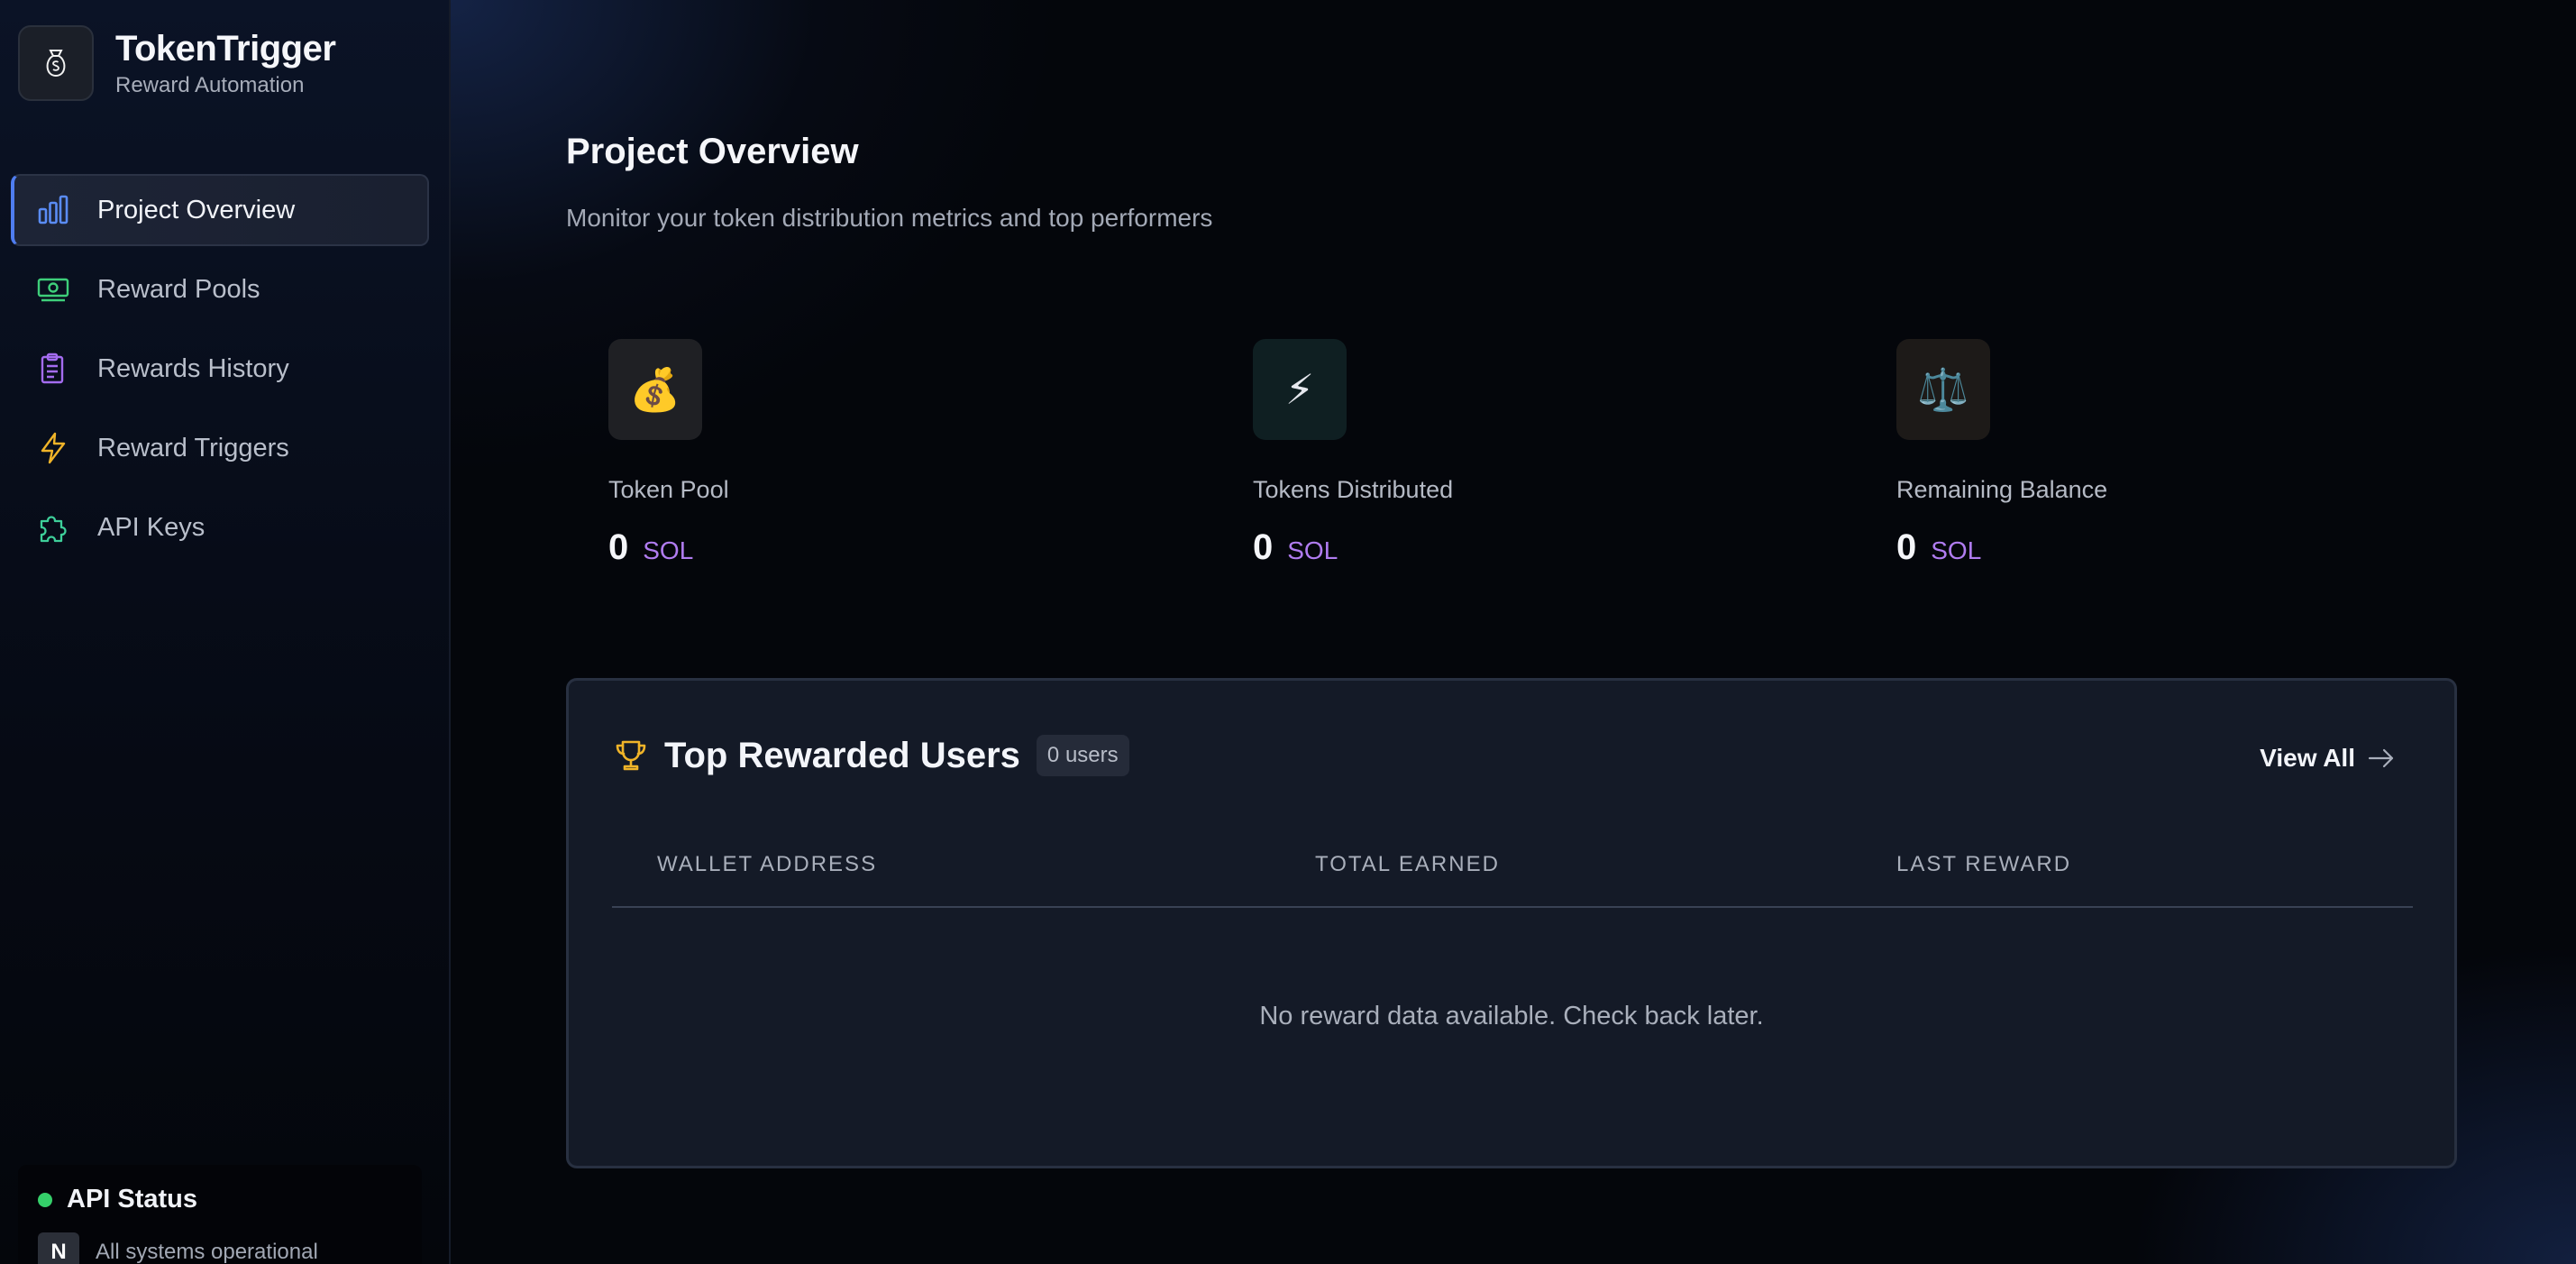 The image size is (2576, 1264). I want to click on api-status-text: All systems operational, so click(207, 1252).